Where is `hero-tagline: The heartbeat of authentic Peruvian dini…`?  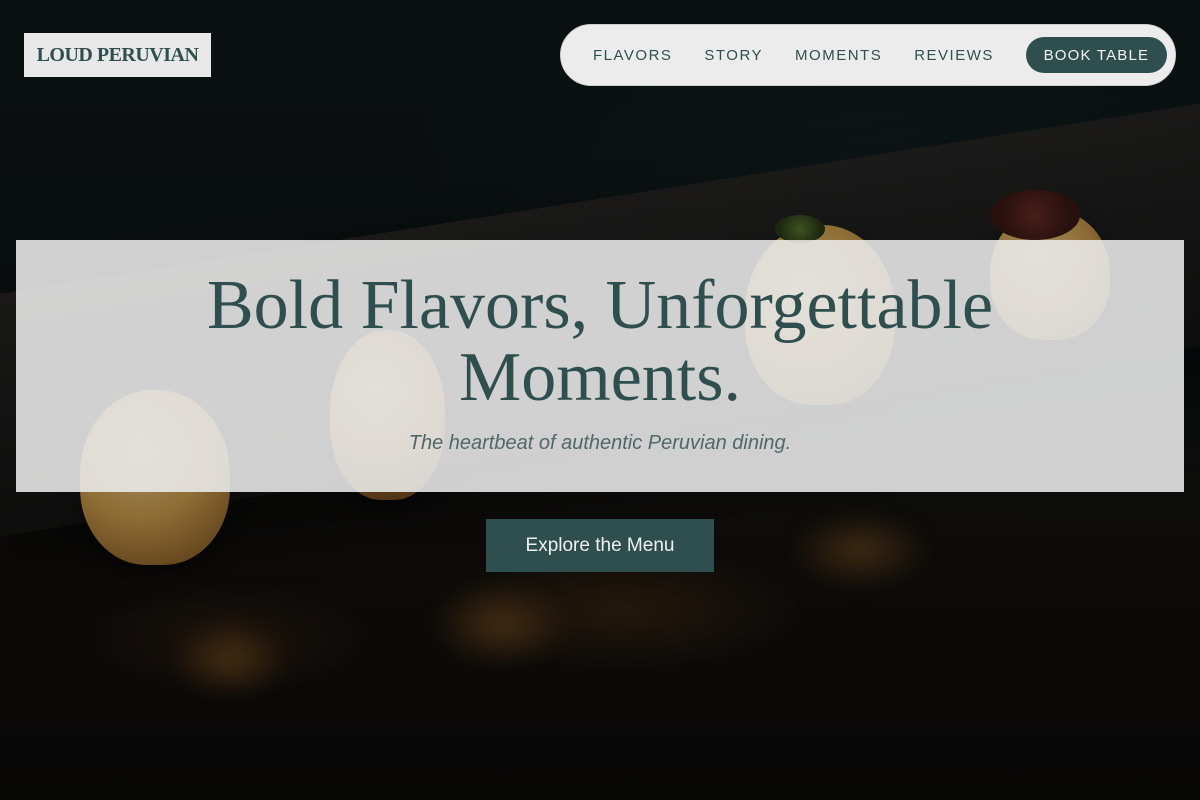
hero-tagline: The heartbeat of authentic Peruvian dini… is located at coordinates (600, 443).